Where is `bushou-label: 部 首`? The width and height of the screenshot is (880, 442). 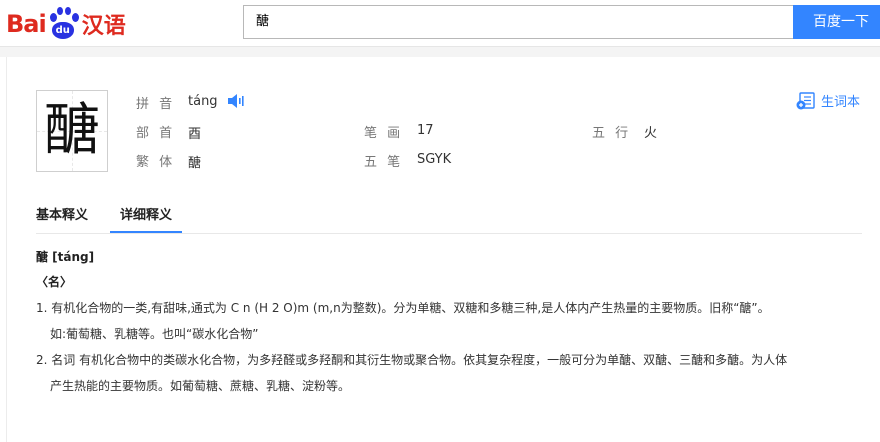
bushou-label: 部 首 is located at coordinates (156, 133).